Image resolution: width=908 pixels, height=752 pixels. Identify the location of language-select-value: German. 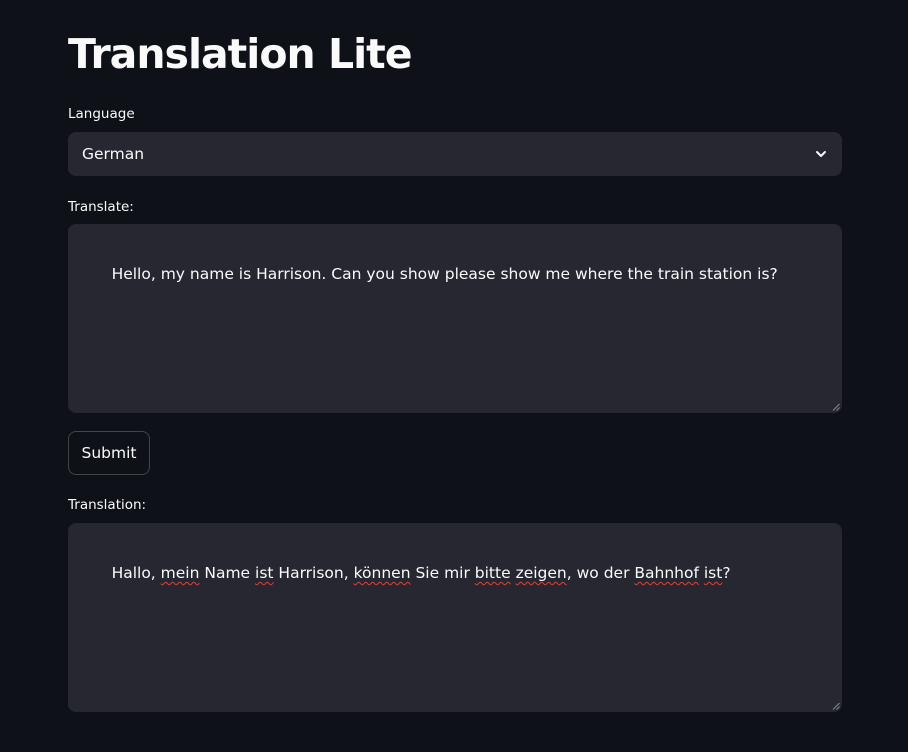
(113, 154).